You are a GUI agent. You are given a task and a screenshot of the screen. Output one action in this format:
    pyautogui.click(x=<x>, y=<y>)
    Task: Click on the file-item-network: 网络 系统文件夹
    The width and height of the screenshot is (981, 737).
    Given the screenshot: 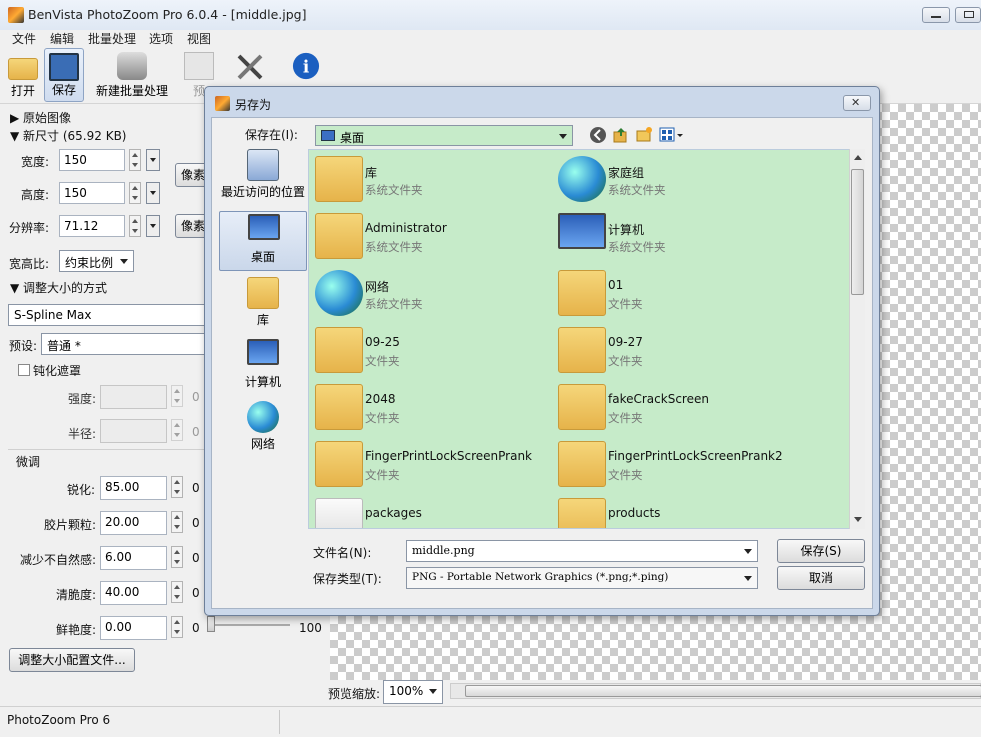 What is the action you would take?
    pyautogui.click(x=429, y=293)
    